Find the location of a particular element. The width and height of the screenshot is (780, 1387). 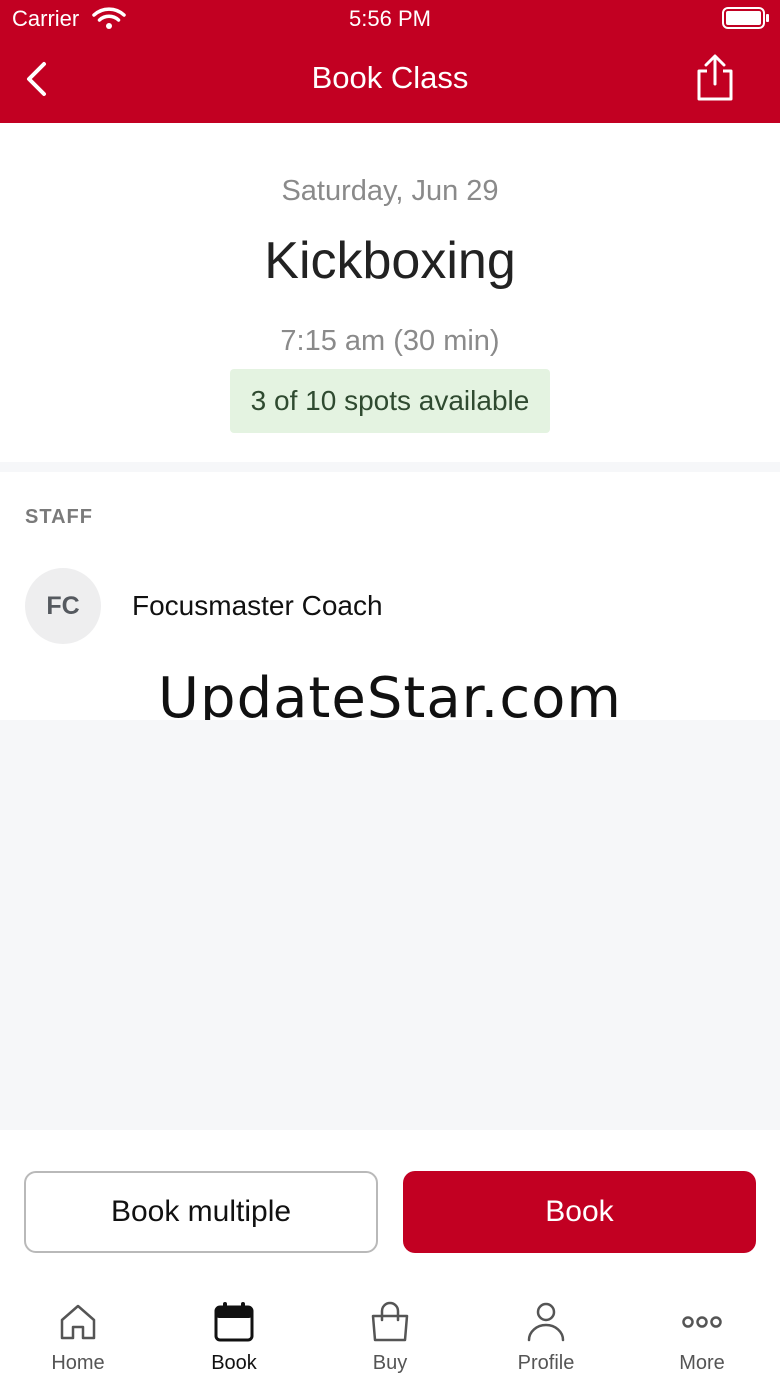

tab-bar: Home Book Buy Profile More is located at coordinates (390, 1338).